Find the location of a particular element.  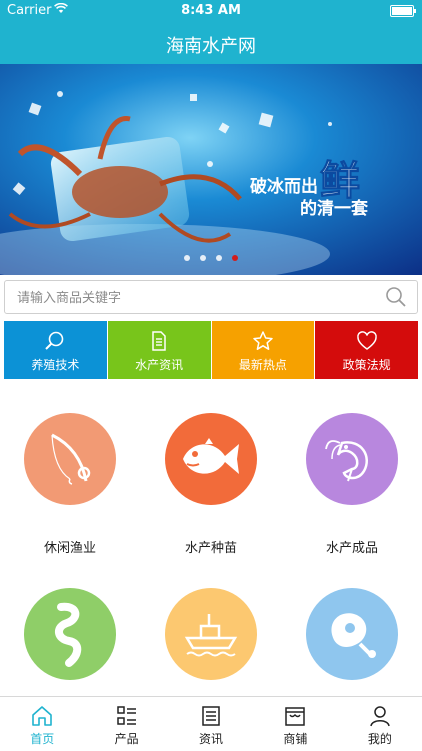

boat-icon is located at coordinates (211, 634).